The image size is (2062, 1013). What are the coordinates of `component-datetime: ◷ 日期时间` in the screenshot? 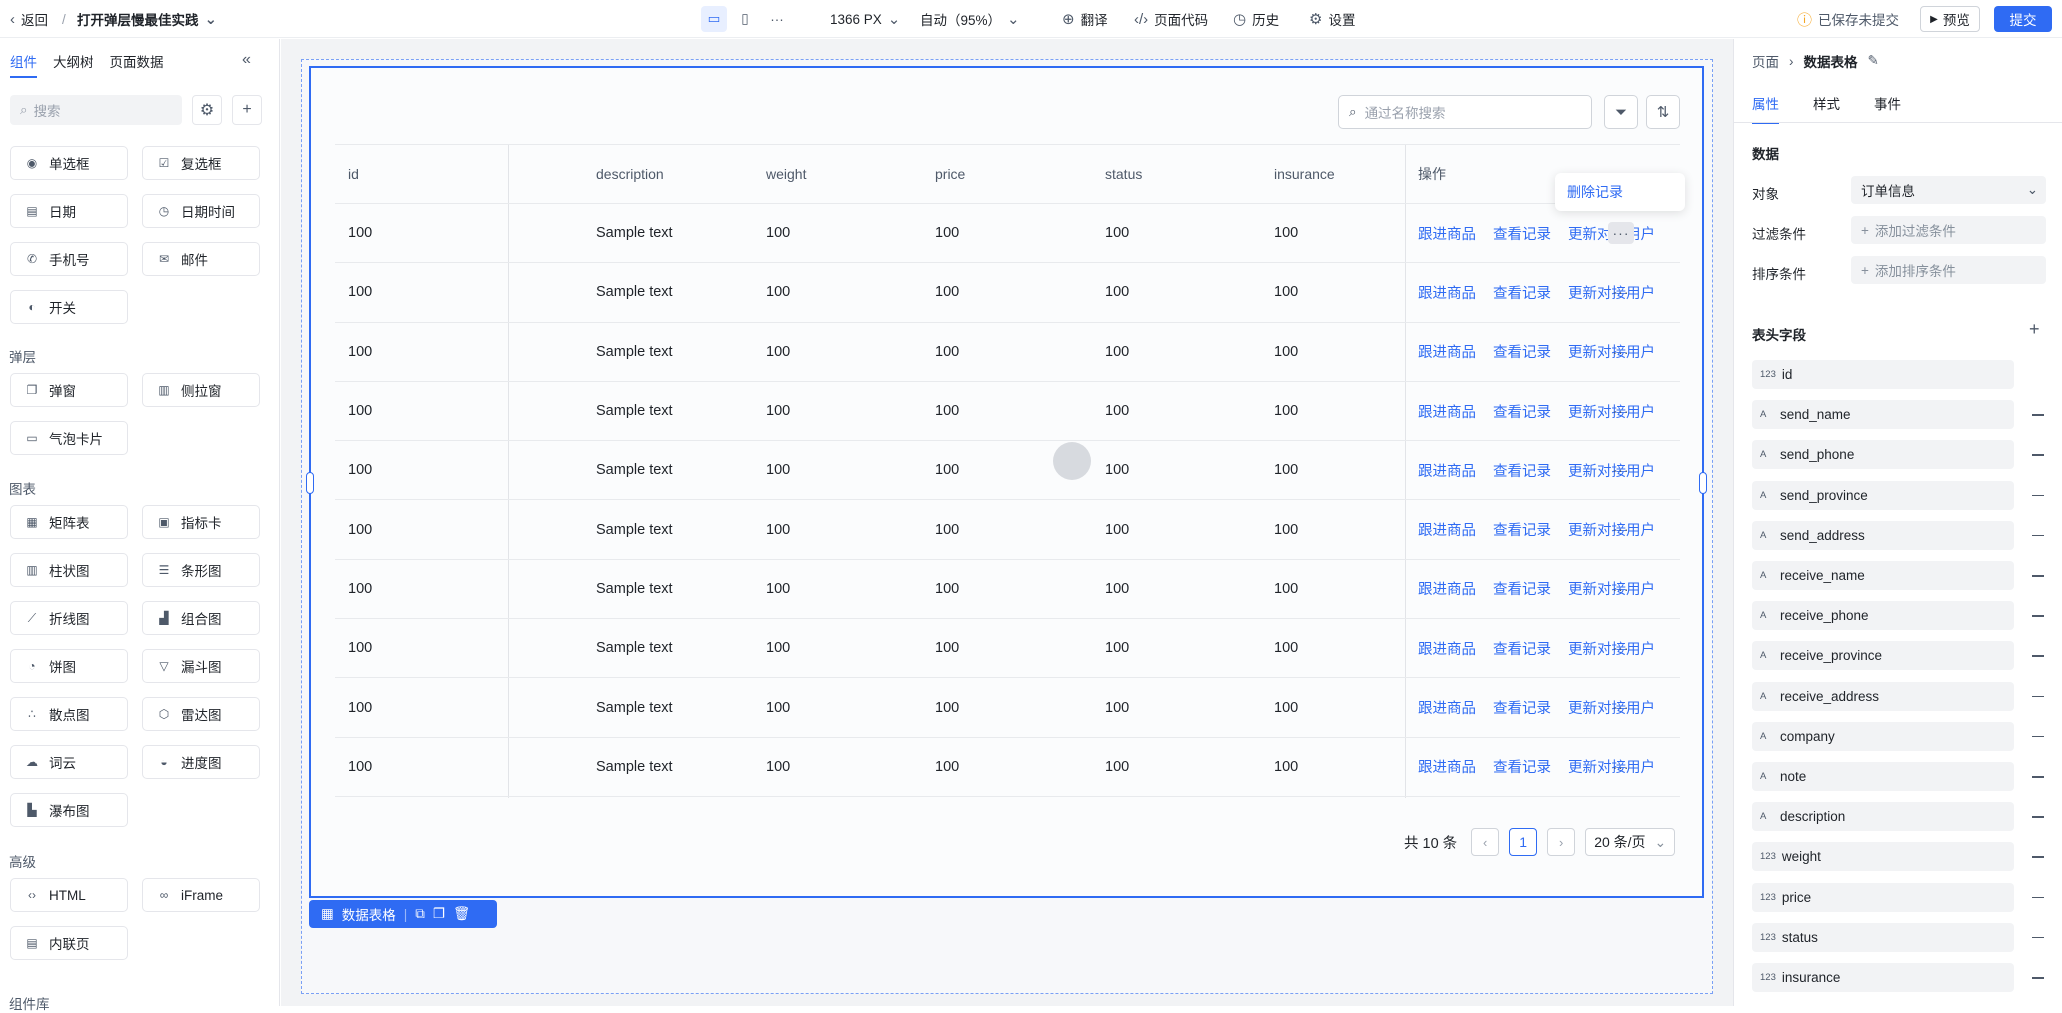 It's located at (201, 211).